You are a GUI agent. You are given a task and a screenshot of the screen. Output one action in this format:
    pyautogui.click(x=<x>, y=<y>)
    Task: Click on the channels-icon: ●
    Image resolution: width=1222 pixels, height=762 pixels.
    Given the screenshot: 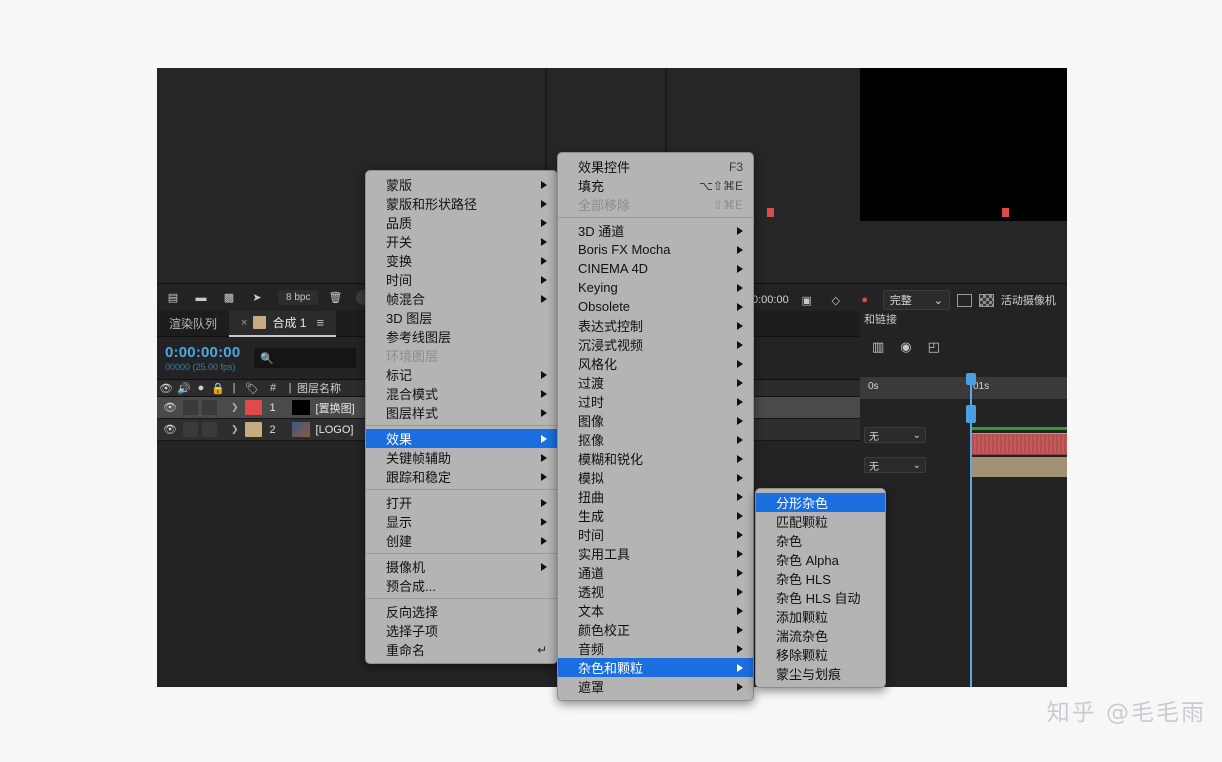 What is the action you would take?
    pyautogui.click(x=865, y=300)
    